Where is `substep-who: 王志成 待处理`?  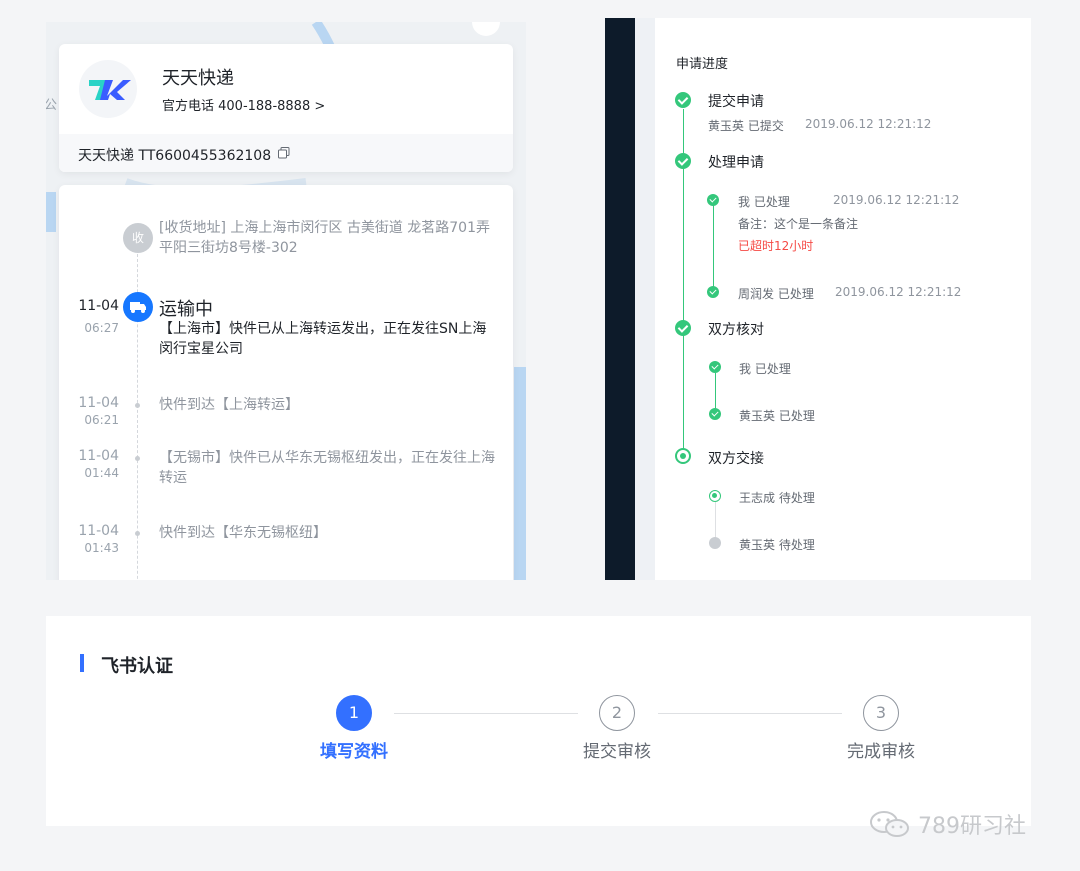 substep-who: 王志成 待处理 is located at coordinates (777, 498).